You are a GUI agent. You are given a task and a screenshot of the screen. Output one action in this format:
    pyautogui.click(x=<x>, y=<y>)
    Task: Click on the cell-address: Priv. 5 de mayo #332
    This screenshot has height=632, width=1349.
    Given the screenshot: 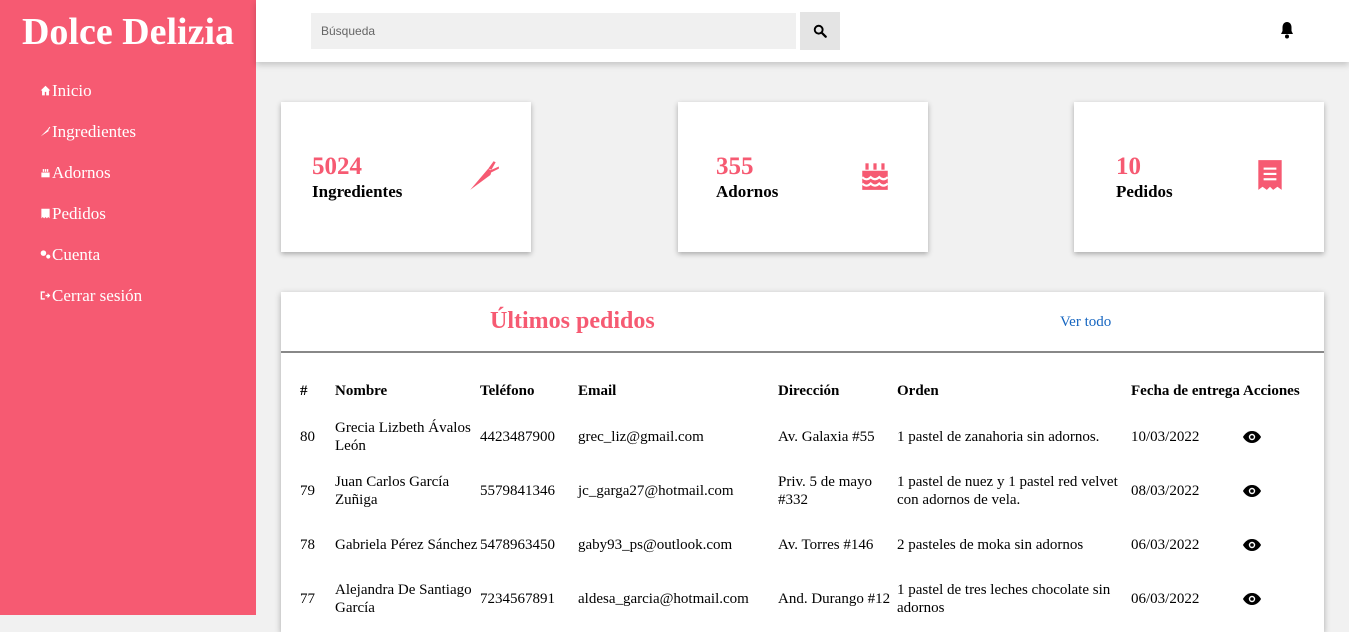 What is the action you would take?
    pyautogui.click(x=825, y=491)
    